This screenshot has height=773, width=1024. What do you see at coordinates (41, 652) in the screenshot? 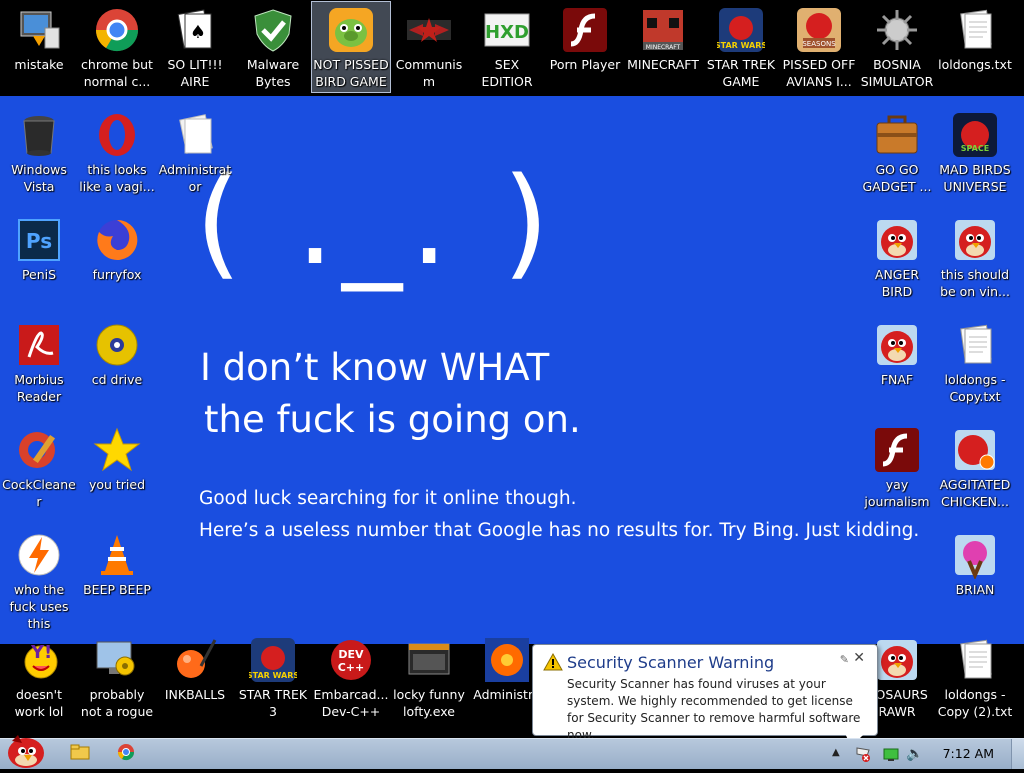
I see `svg-text: Y!` at bounding box center [41, 652].